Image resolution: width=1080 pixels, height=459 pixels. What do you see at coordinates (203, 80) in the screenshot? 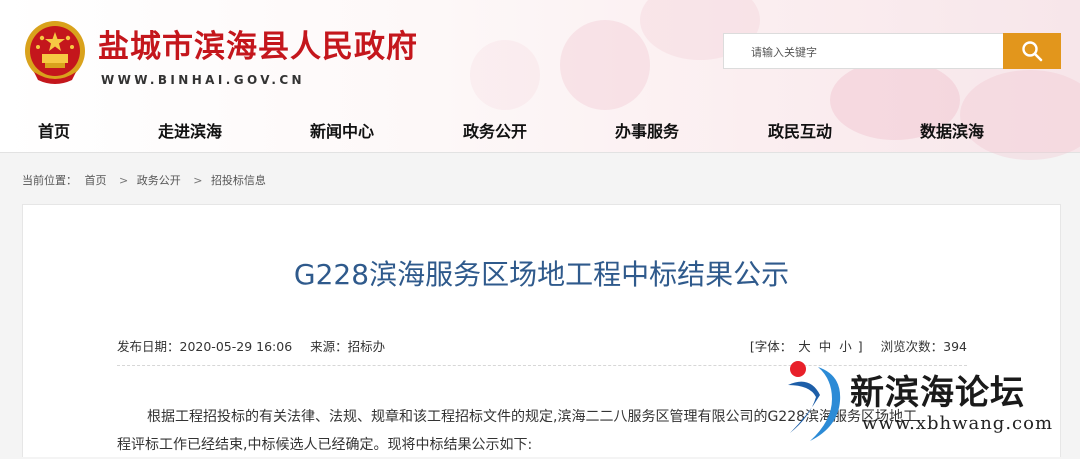
I see `site-url: WWW.BINHAI.GOV.CN` at bounding box center [203, 80].